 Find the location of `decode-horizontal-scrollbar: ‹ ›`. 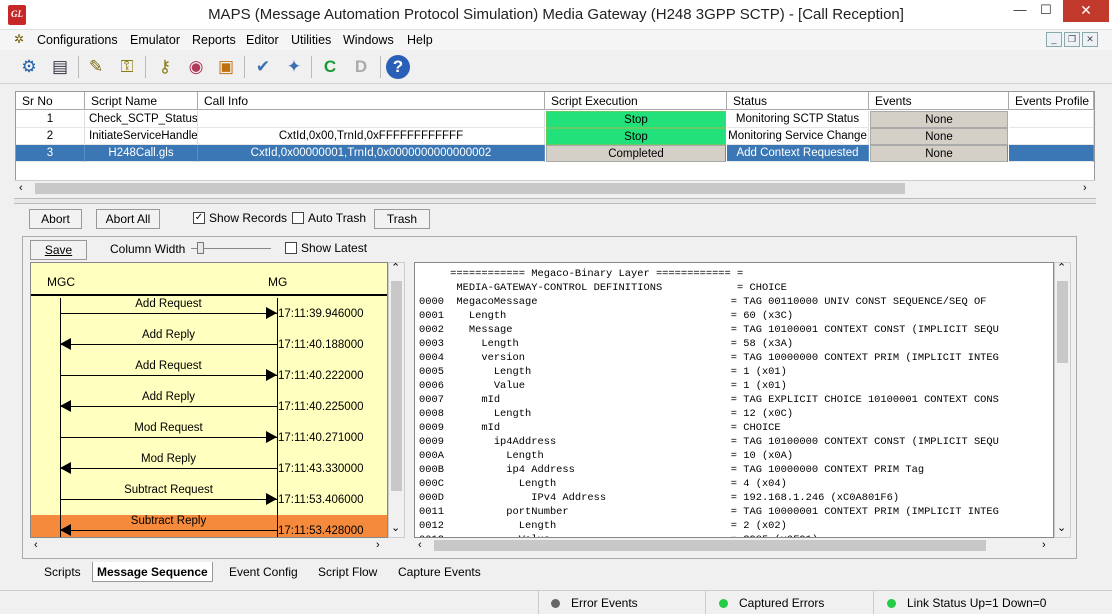

decode-horizontal-scrollbar: ‹ › is located at coordinates (734, 546).